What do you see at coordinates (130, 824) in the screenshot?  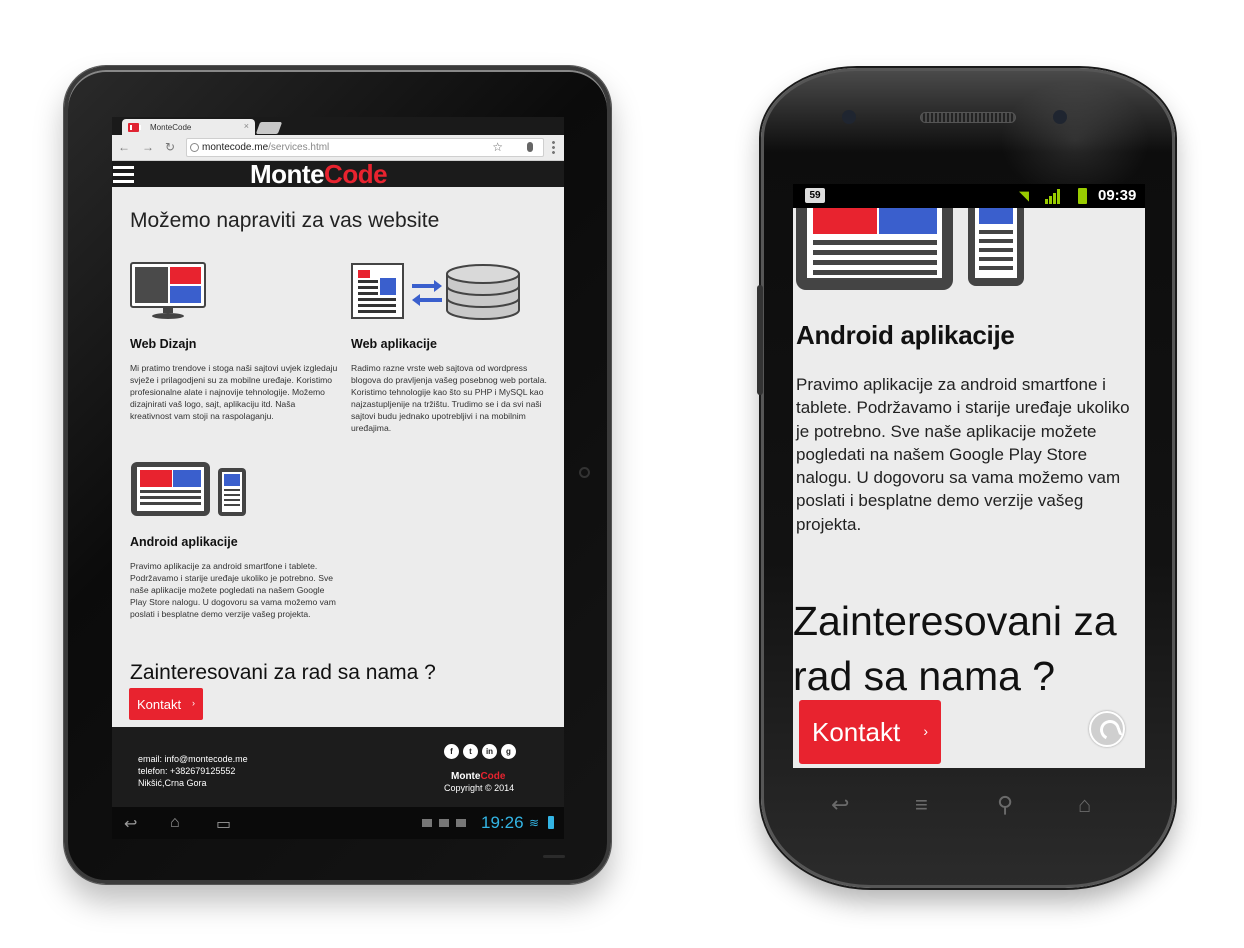 I see `back-nav-icon: ↩` at bounding box center [130, 824].